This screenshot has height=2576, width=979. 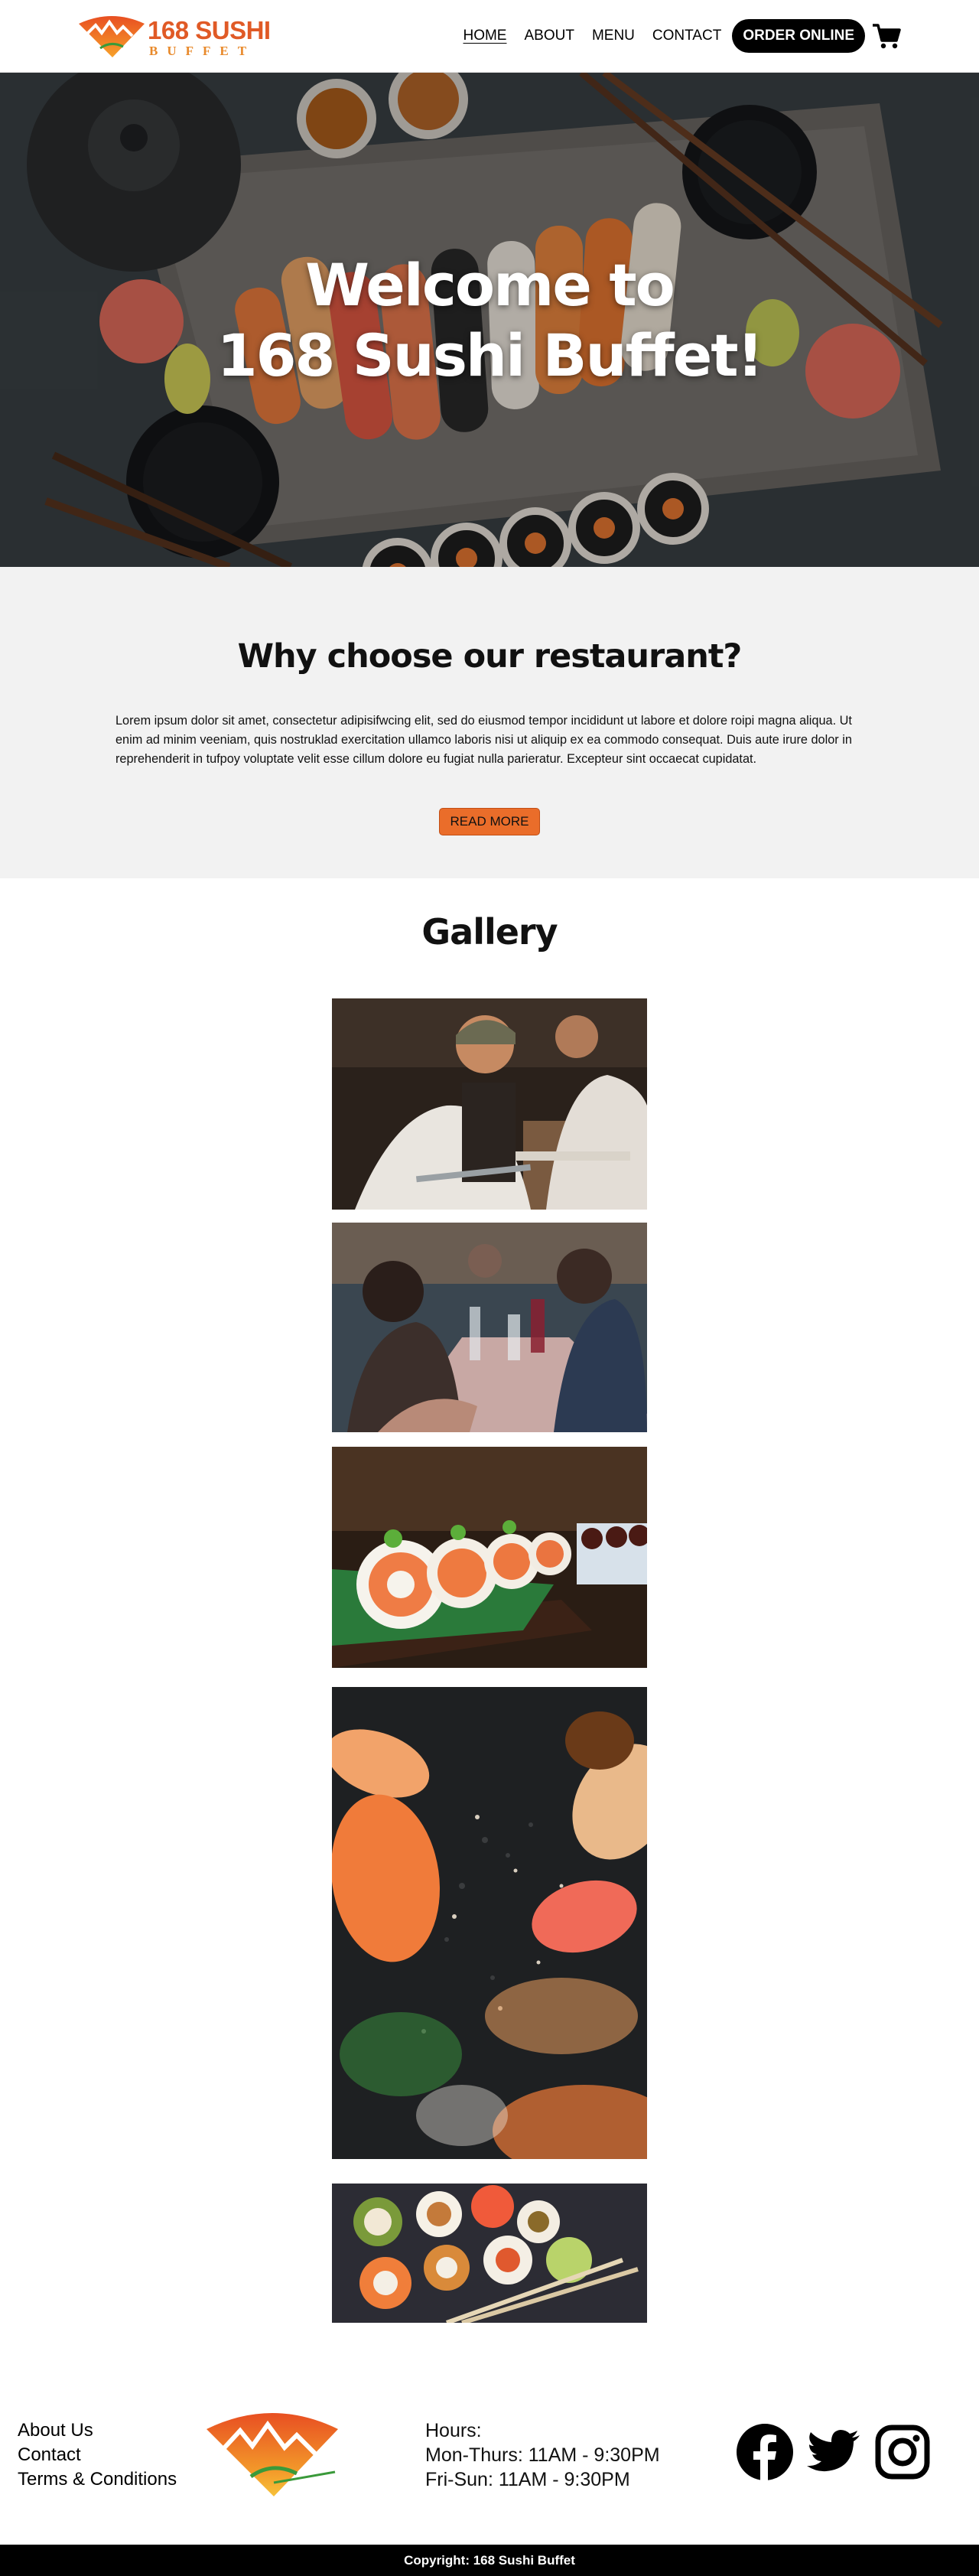 What do you see at coordinates (484, 36) in the screenshot?
I see `nav-home: HOME` at bounding box center [484, 36].